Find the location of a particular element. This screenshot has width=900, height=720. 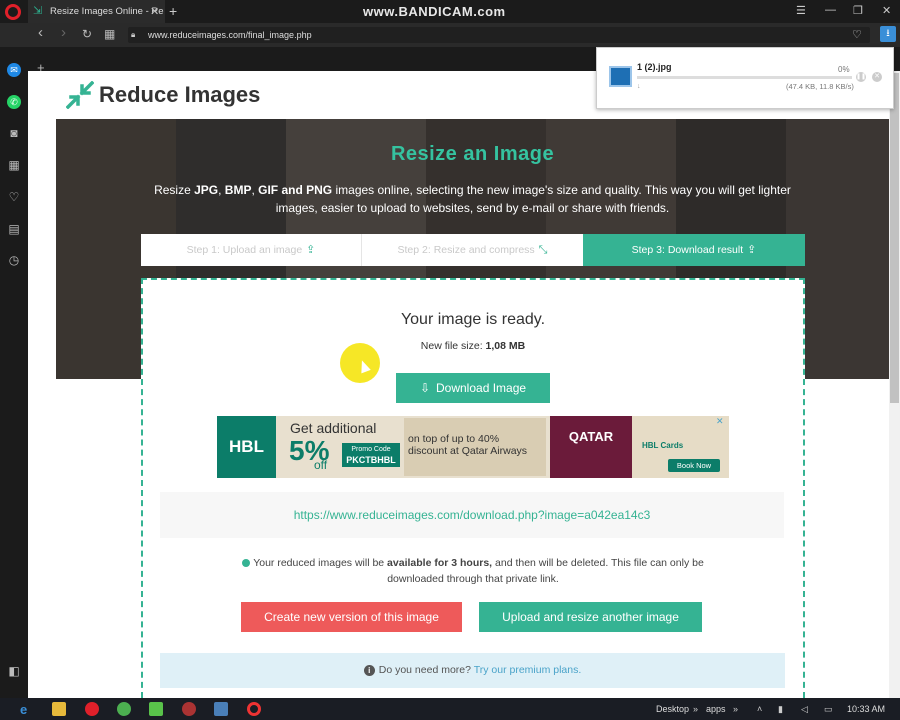

taskbar-apps-label: apps is located at coordinates (716, 709).